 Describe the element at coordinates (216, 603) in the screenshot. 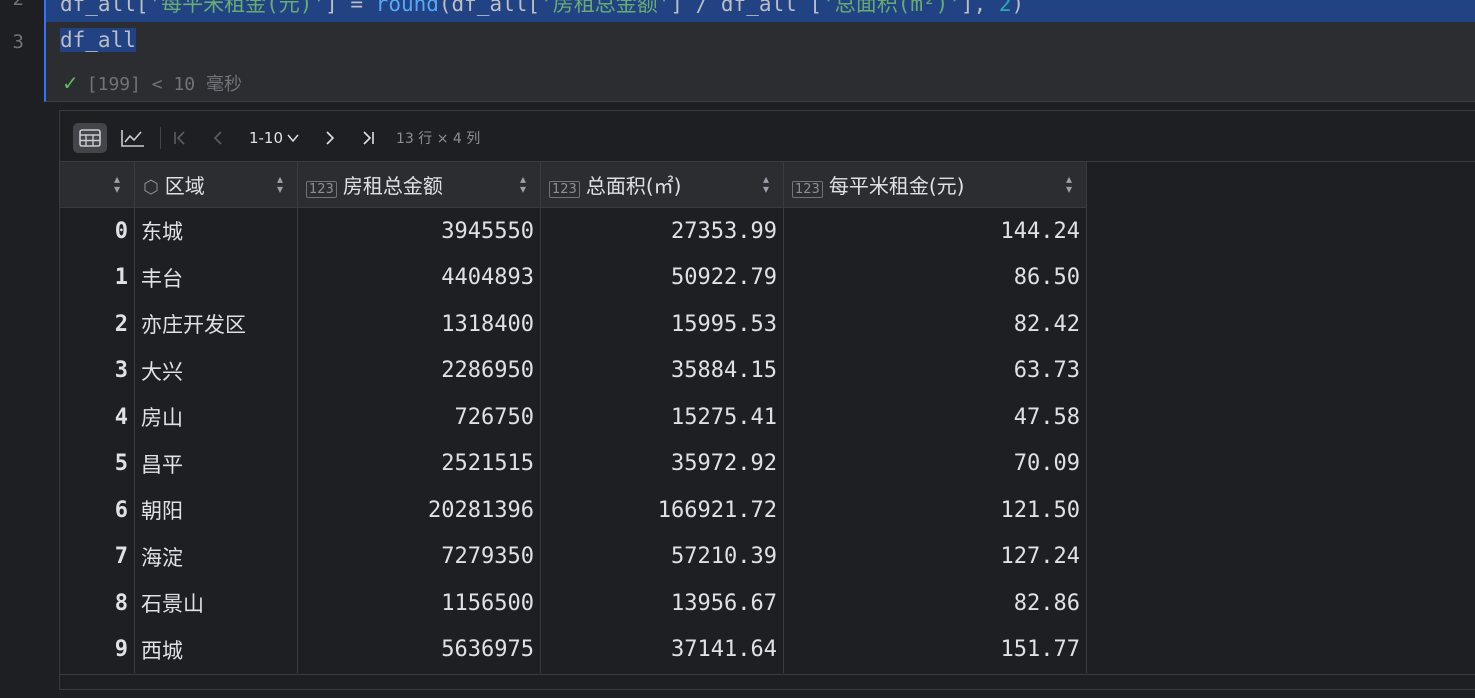

I see `cell-region: 石景山` at that location.